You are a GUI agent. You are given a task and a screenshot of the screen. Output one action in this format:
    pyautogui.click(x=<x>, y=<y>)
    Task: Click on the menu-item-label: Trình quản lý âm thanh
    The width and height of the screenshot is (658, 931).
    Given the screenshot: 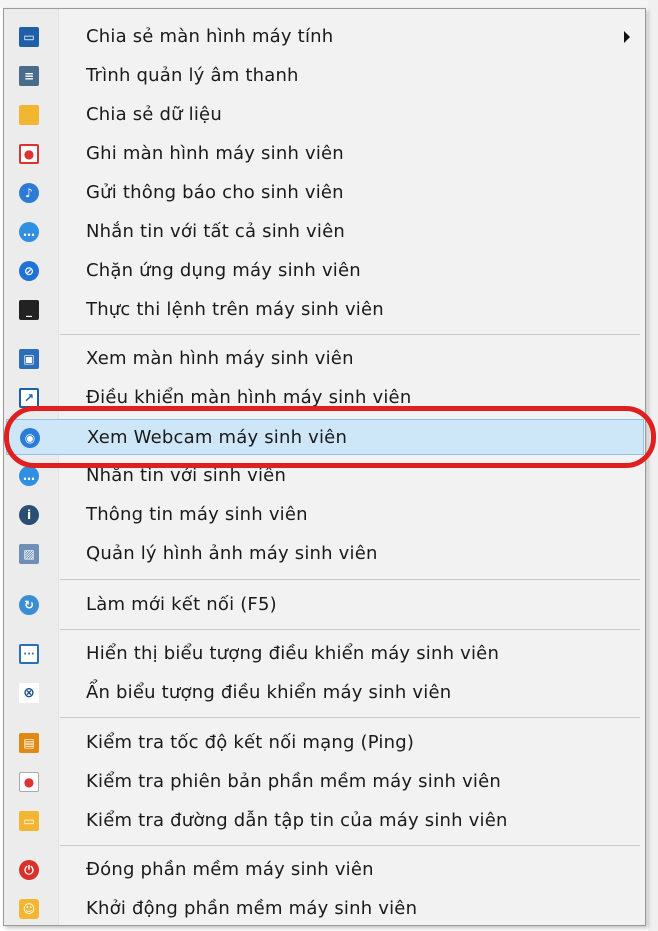 What is the action you would take?
    pyautogui.click(x=192, y=75)
    